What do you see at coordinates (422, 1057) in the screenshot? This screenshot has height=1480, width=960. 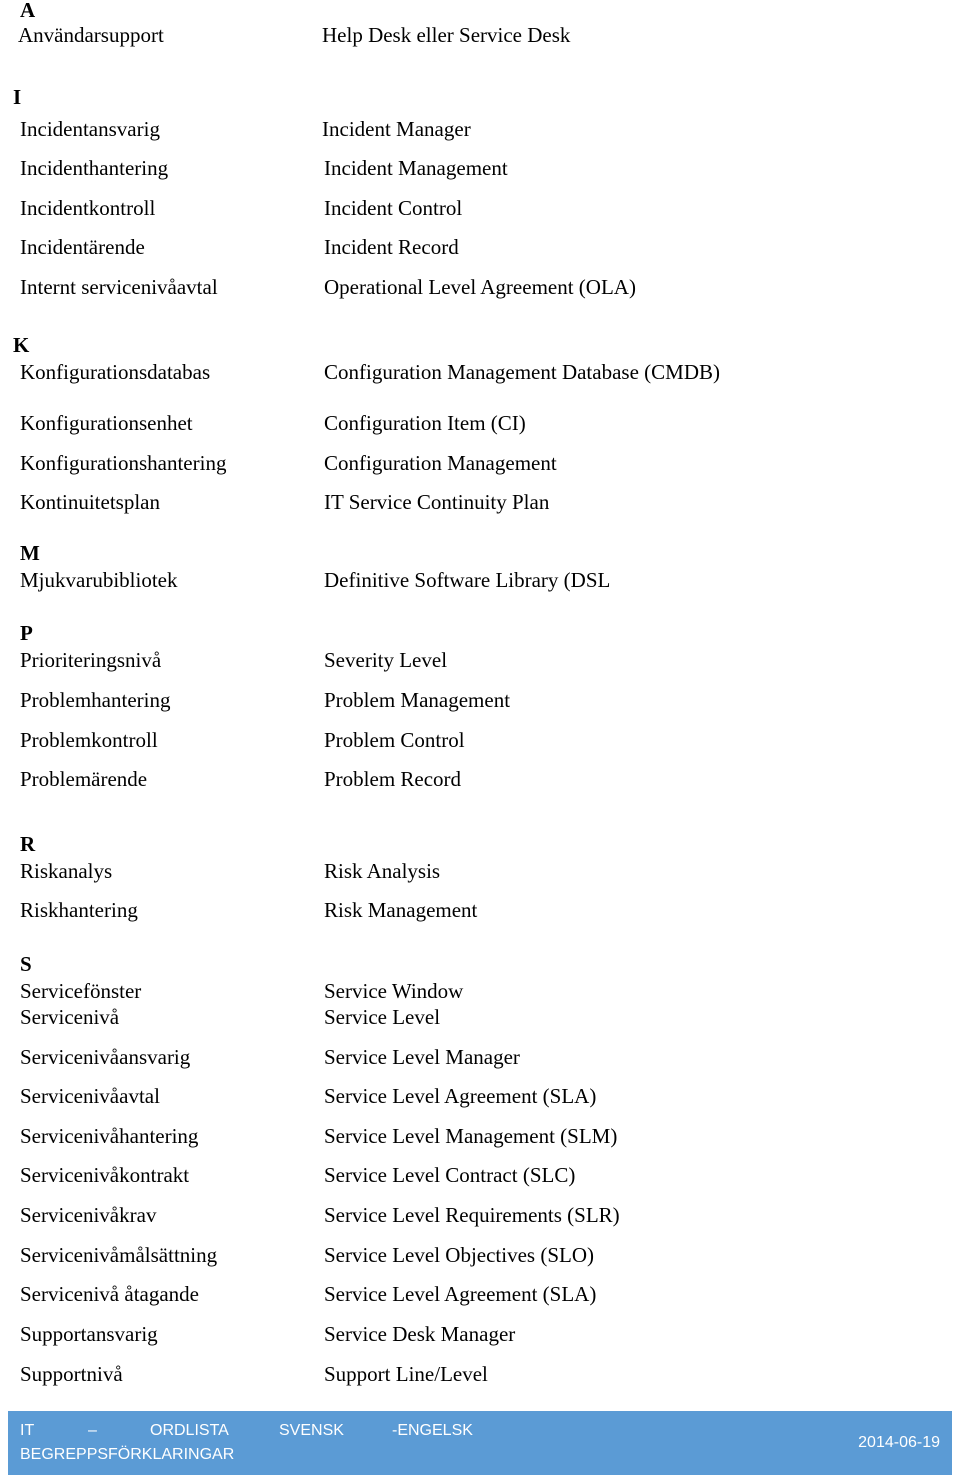 I see `english-term: Service Level Manager` at bounding box center [422, 1057].